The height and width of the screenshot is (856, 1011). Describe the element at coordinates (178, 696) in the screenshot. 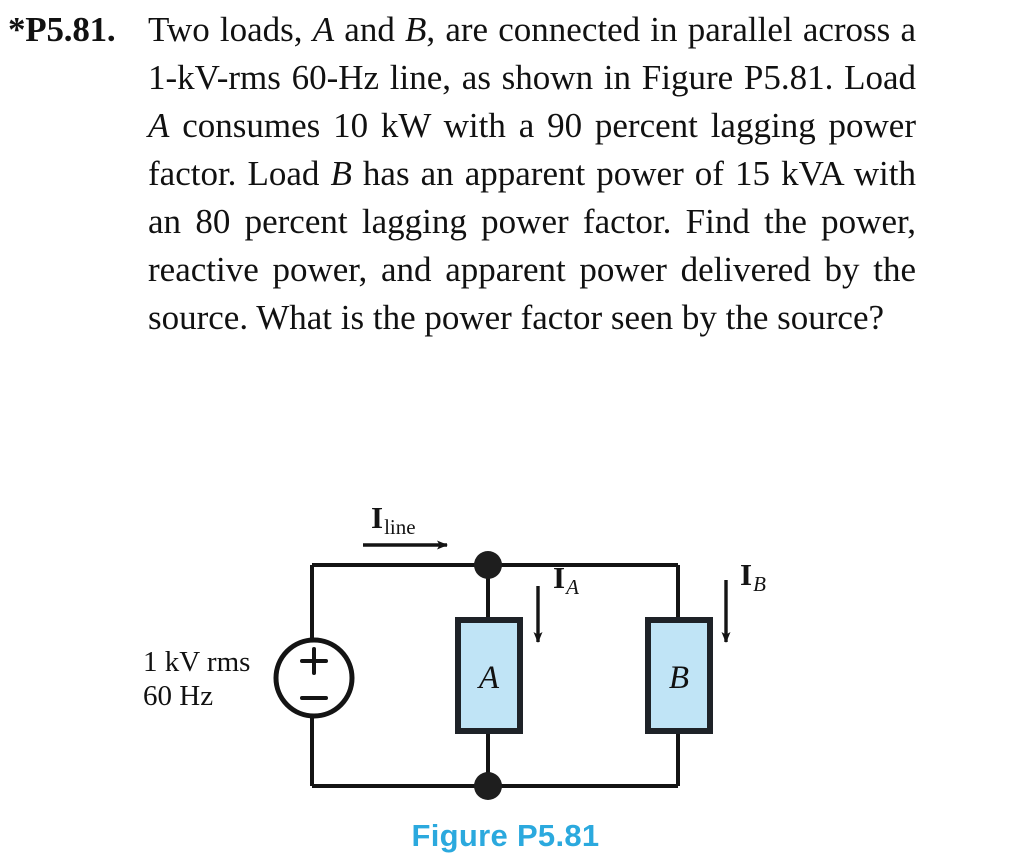

I see `source-frequency-label: 60 Hz` at that location.